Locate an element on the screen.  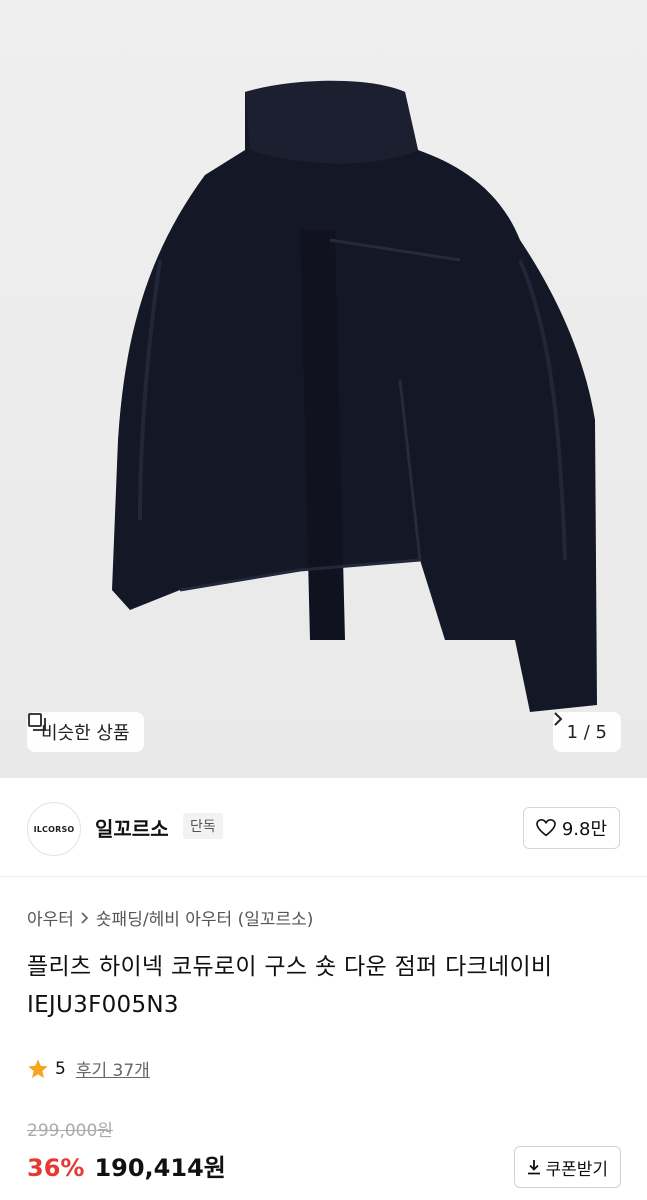
similar-items-label: 비슷한 상품 is located at coordinates (85, 733).